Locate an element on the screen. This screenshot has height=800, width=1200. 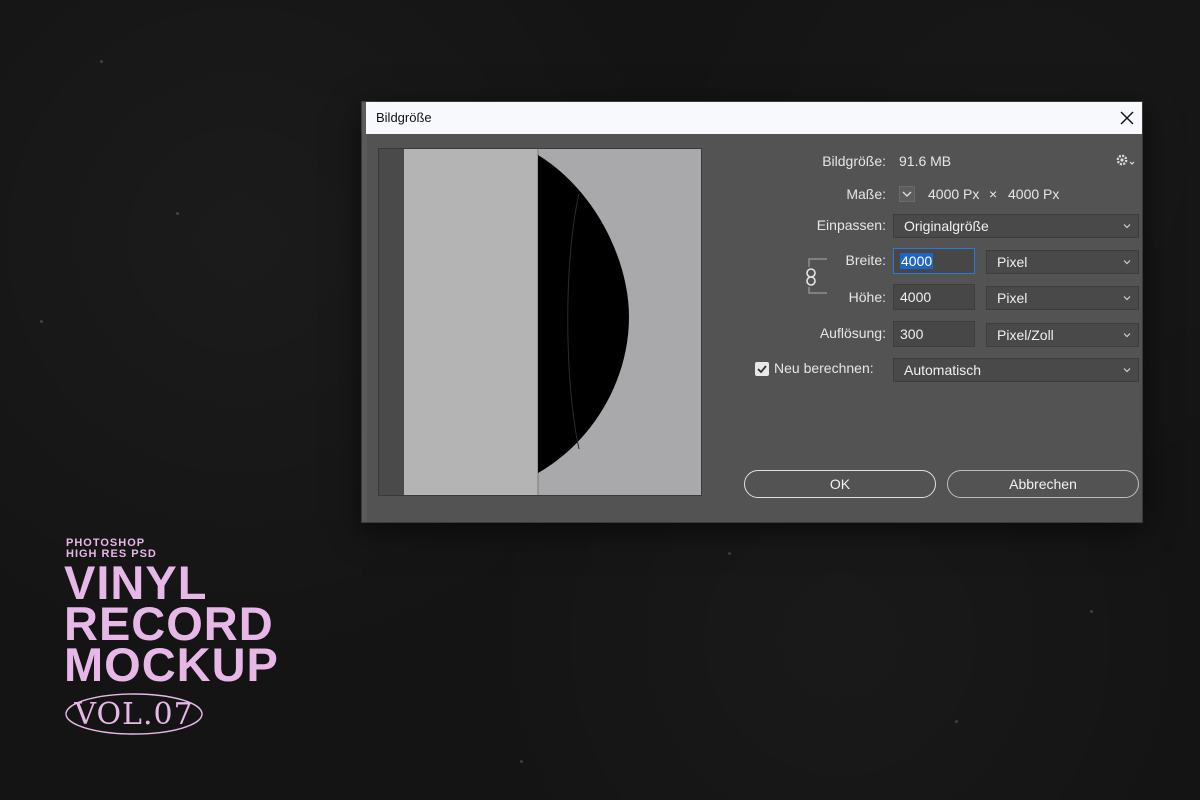
width-input-value: 4000 is located at coordinates (917, 261).